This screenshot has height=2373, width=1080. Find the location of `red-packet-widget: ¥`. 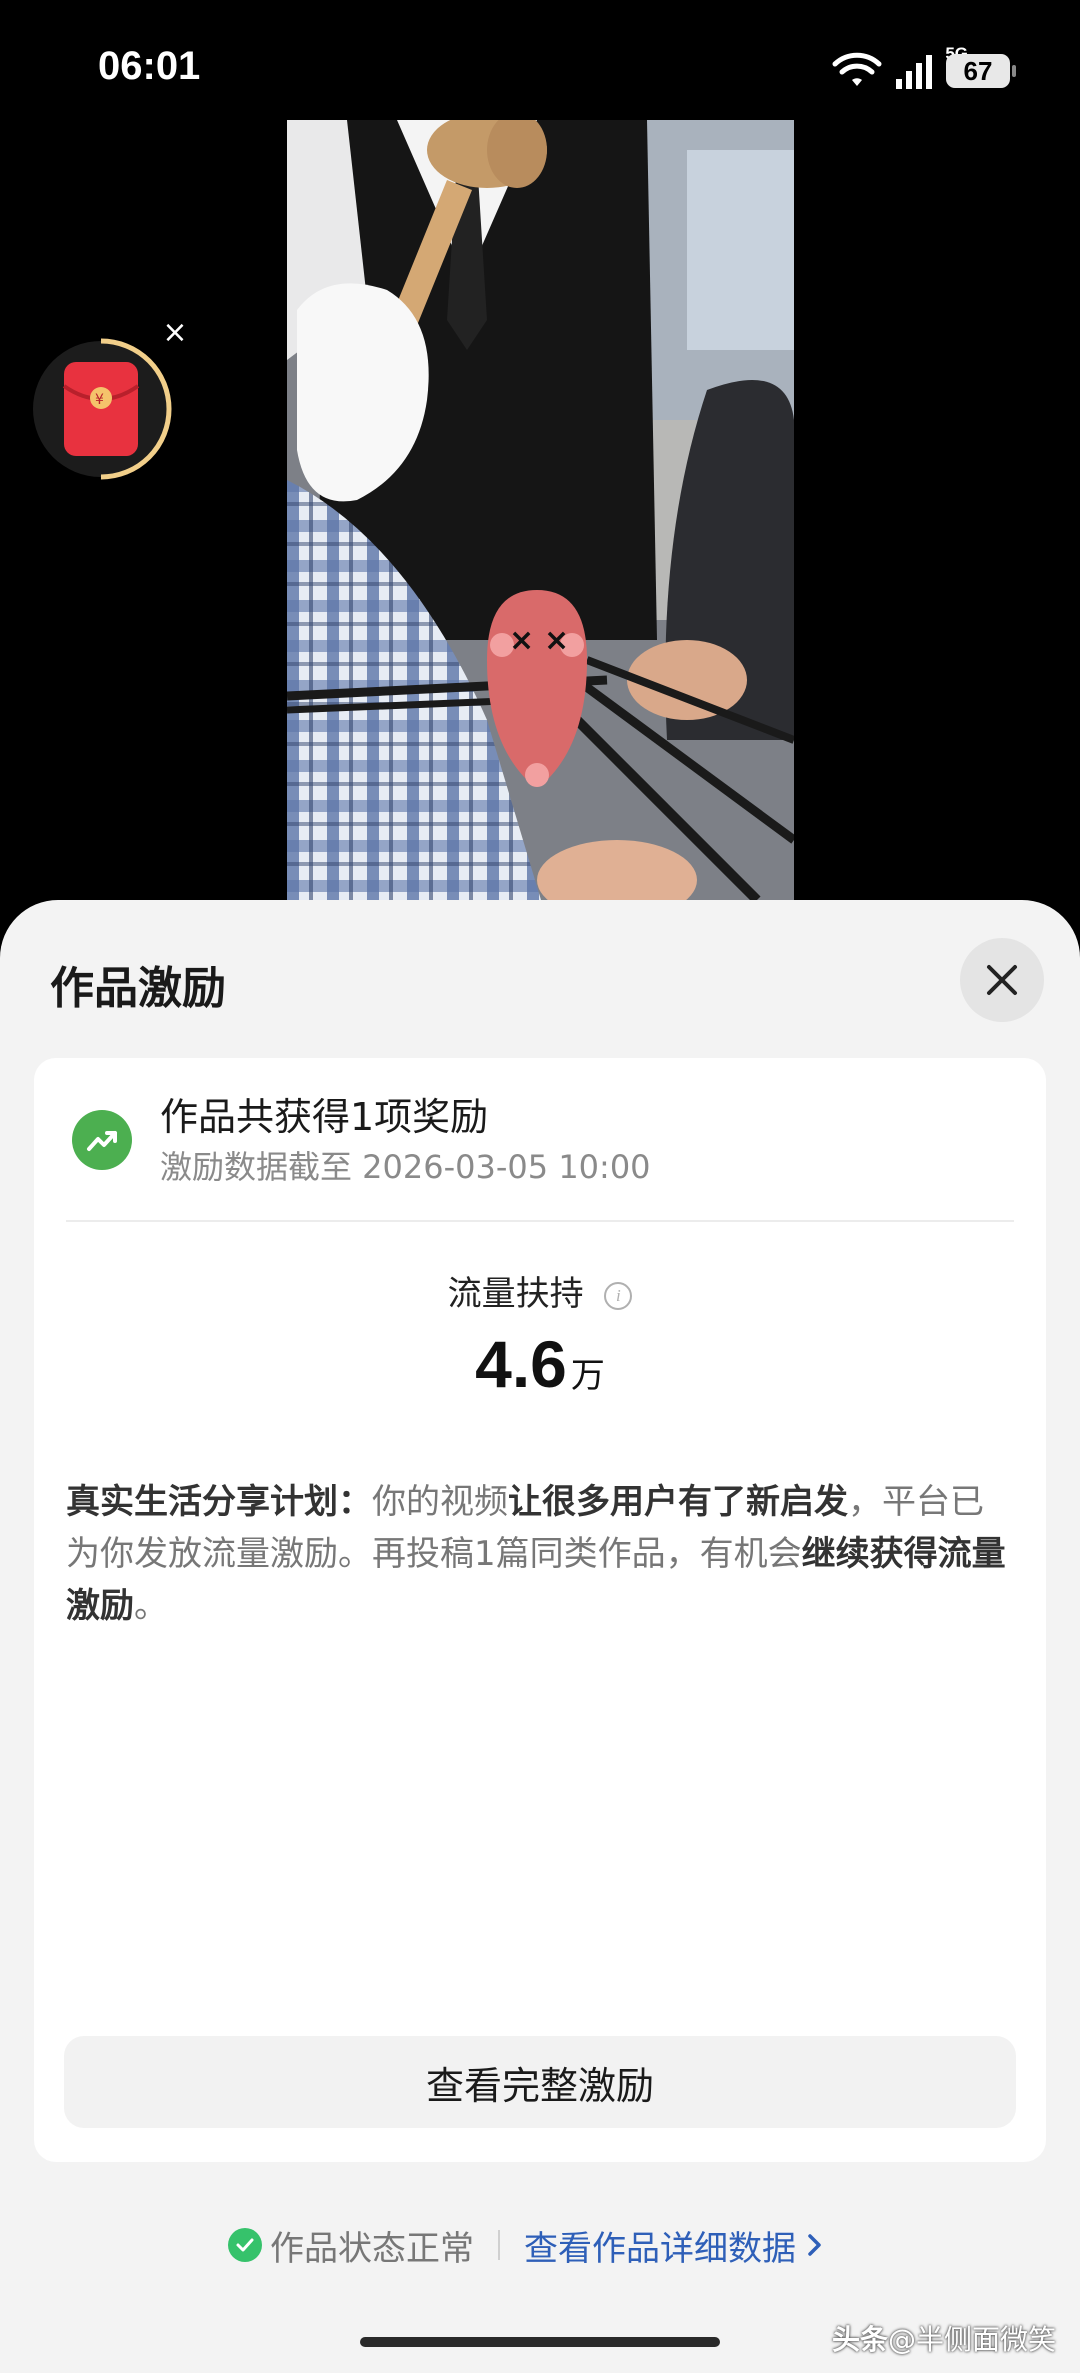

red-packet-widget: ¥ is located at coordinates (101, 409).